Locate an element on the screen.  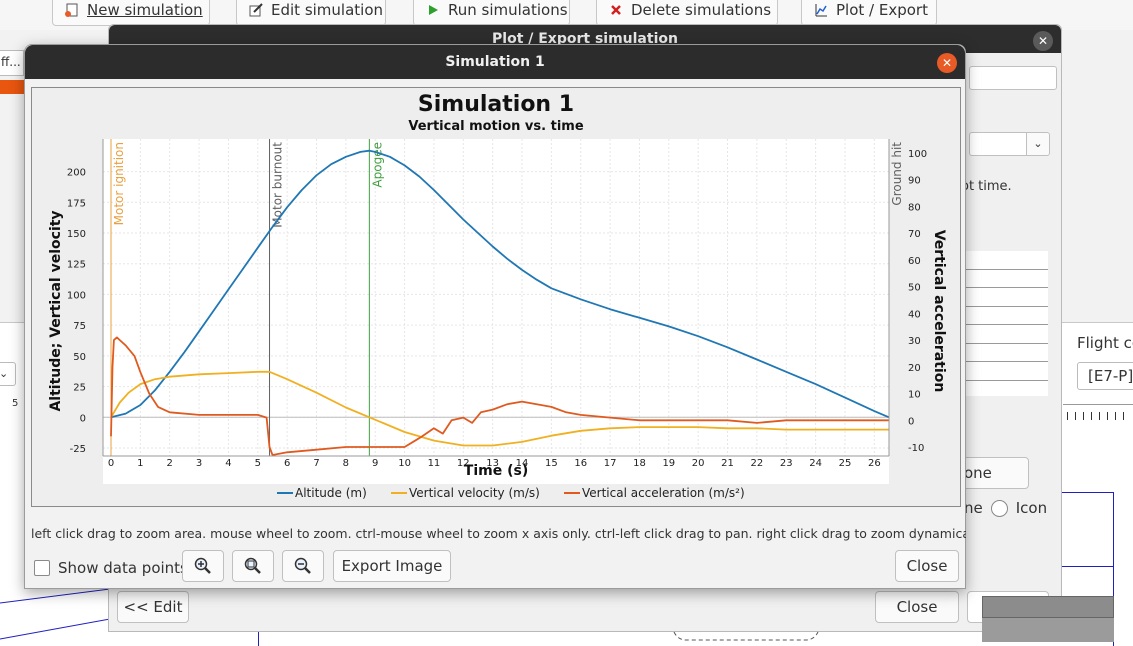
new-document-icon is located at coordinates (72, 10).